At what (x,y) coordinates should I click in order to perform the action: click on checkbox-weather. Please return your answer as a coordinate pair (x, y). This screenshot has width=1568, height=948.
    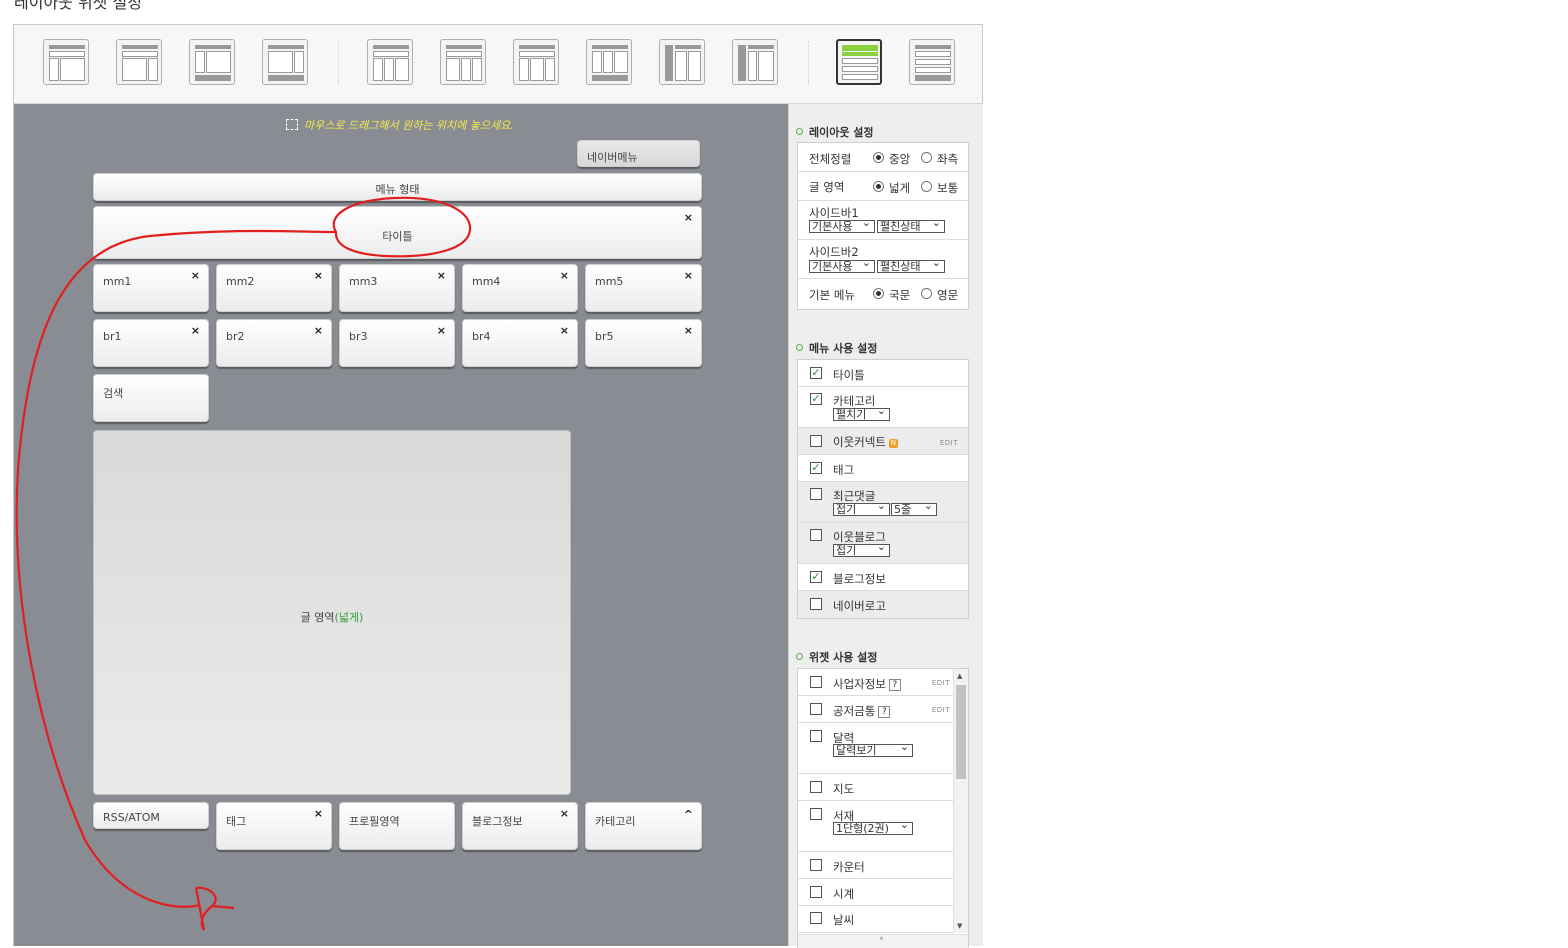
    Looking at the image, I should click on (816, 918).